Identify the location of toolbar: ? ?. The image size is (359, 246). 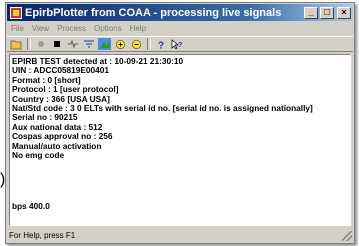
(180, 44).